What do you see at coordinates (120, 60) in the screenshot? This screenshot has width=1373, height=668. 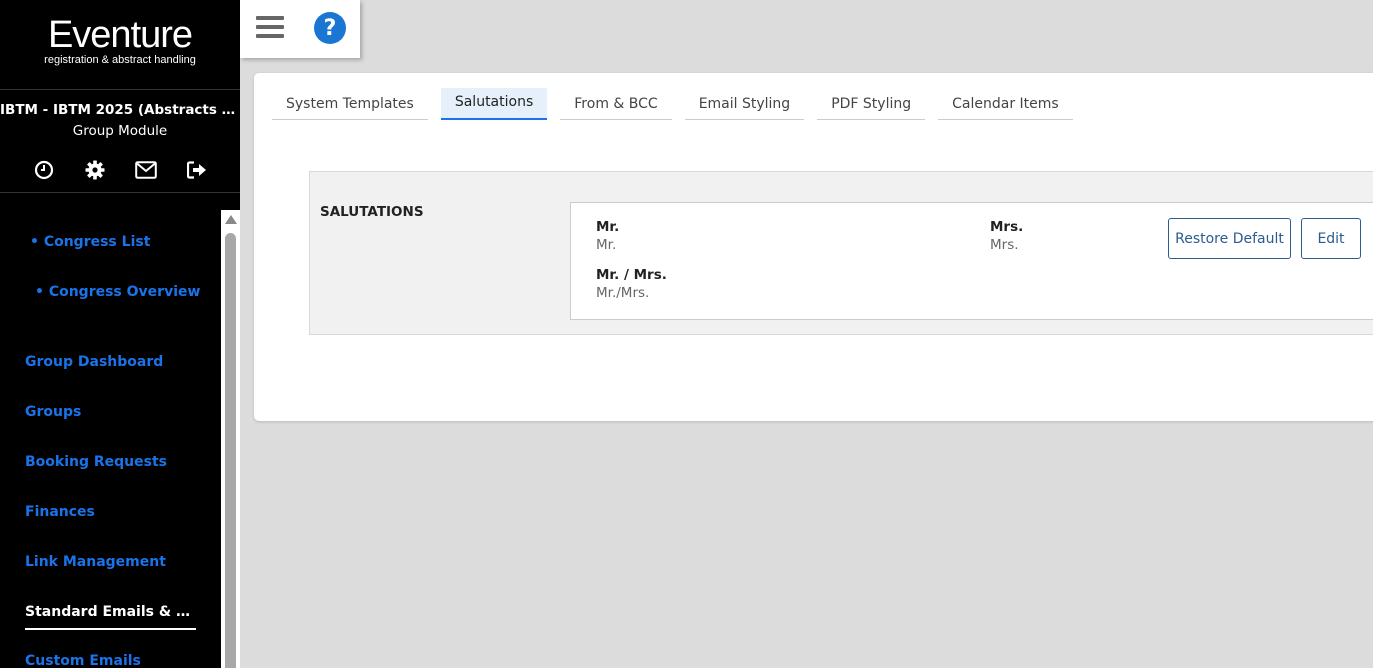 I see `logo-subtitle: registration & abstract handling` at bounding box center [120, 60].